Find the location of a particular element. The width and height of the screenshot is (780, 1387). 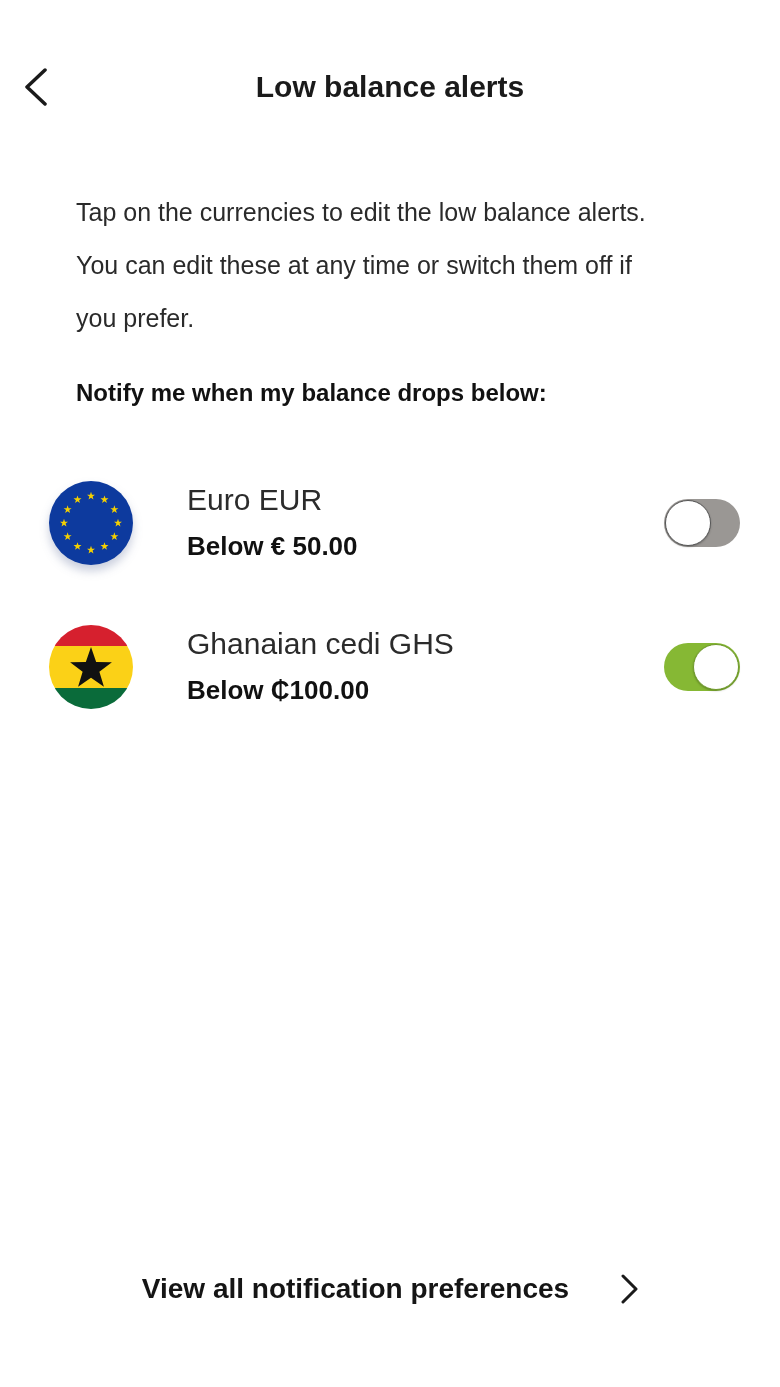

prompt-text: Notify me when my balance drops below: is located at coordinates (311, 393).